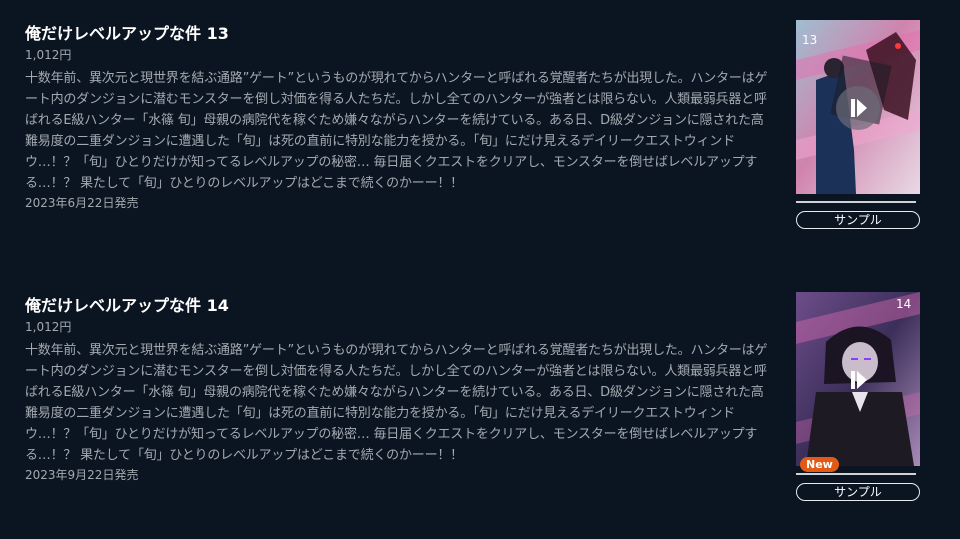  What do you see at coordinates (127, 32) in the screenshot?
I see `product-title: 俺だけレベルアップな件 13` at bounding box center [127, 32].